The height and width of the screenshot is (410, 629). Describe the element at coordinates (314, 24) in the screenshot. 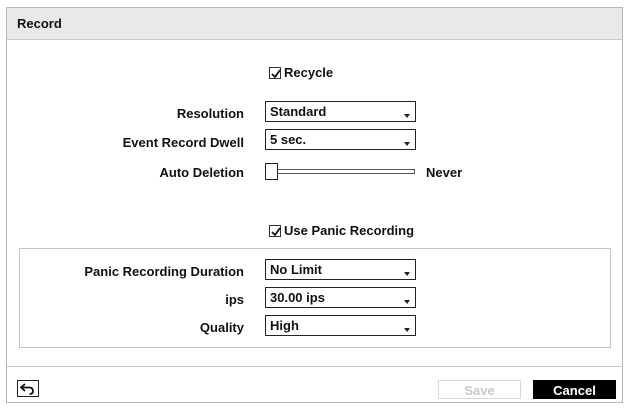

I see `title-bar: Record` at that location.